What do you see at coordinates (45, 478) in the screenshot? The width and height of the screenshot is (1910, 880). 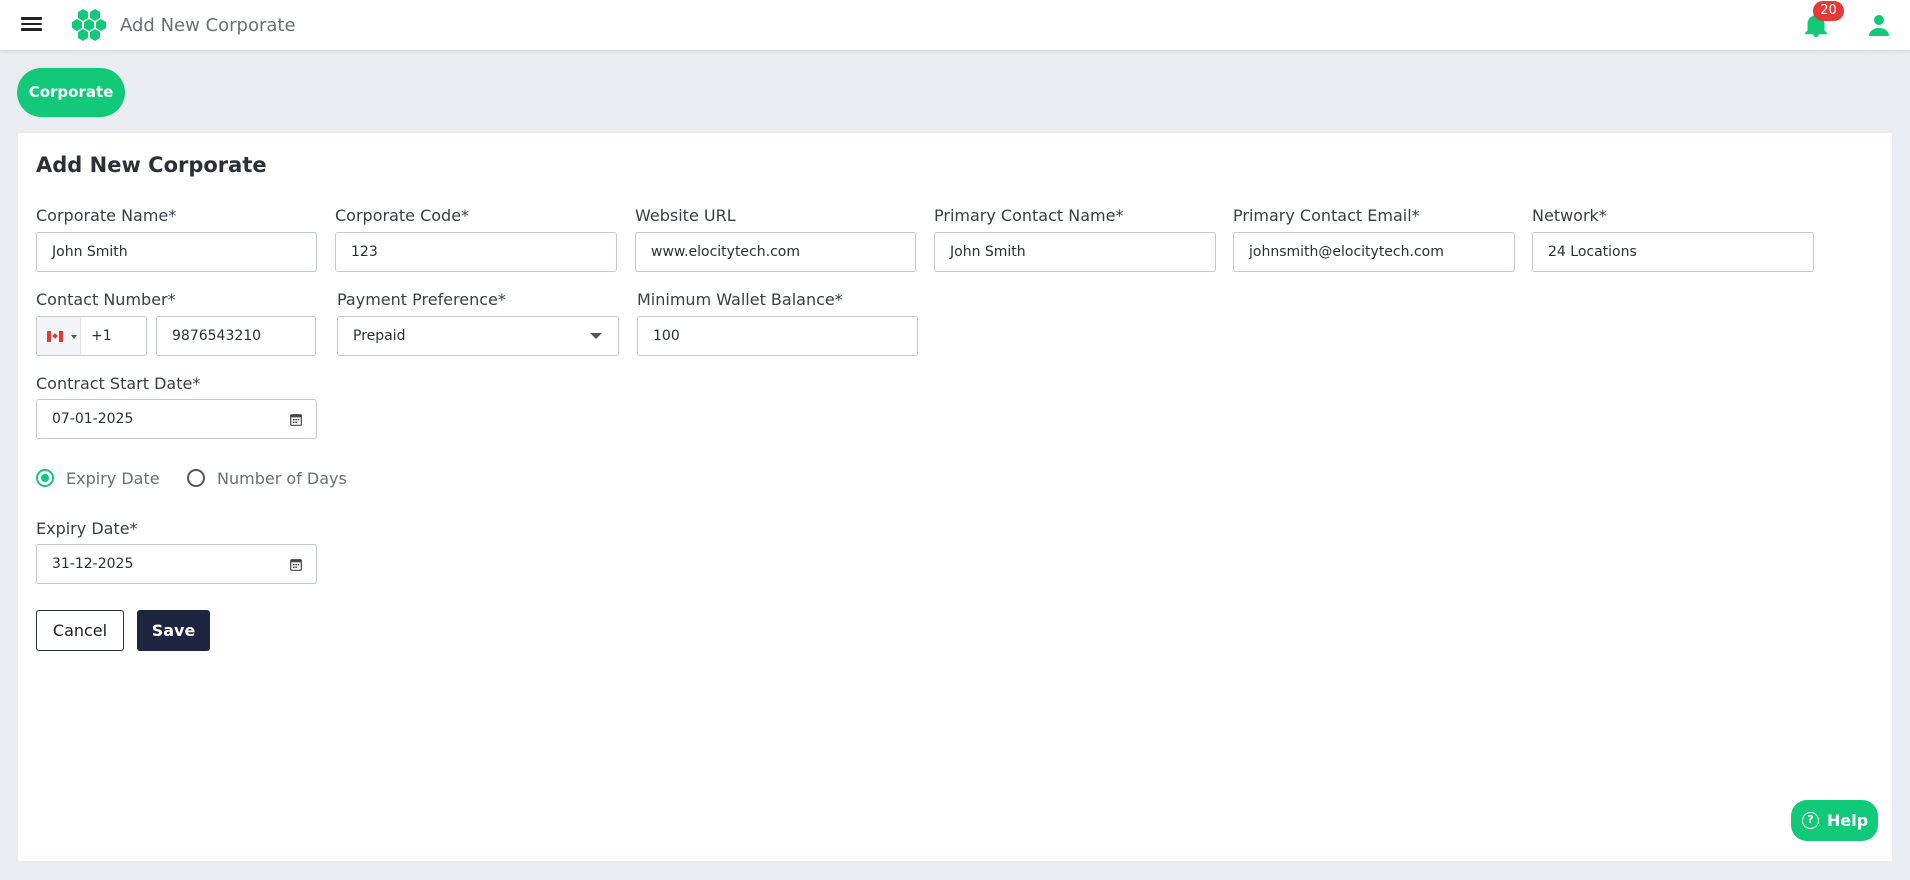 I see `radio-checked-icon` at bounding box center [45, 478].